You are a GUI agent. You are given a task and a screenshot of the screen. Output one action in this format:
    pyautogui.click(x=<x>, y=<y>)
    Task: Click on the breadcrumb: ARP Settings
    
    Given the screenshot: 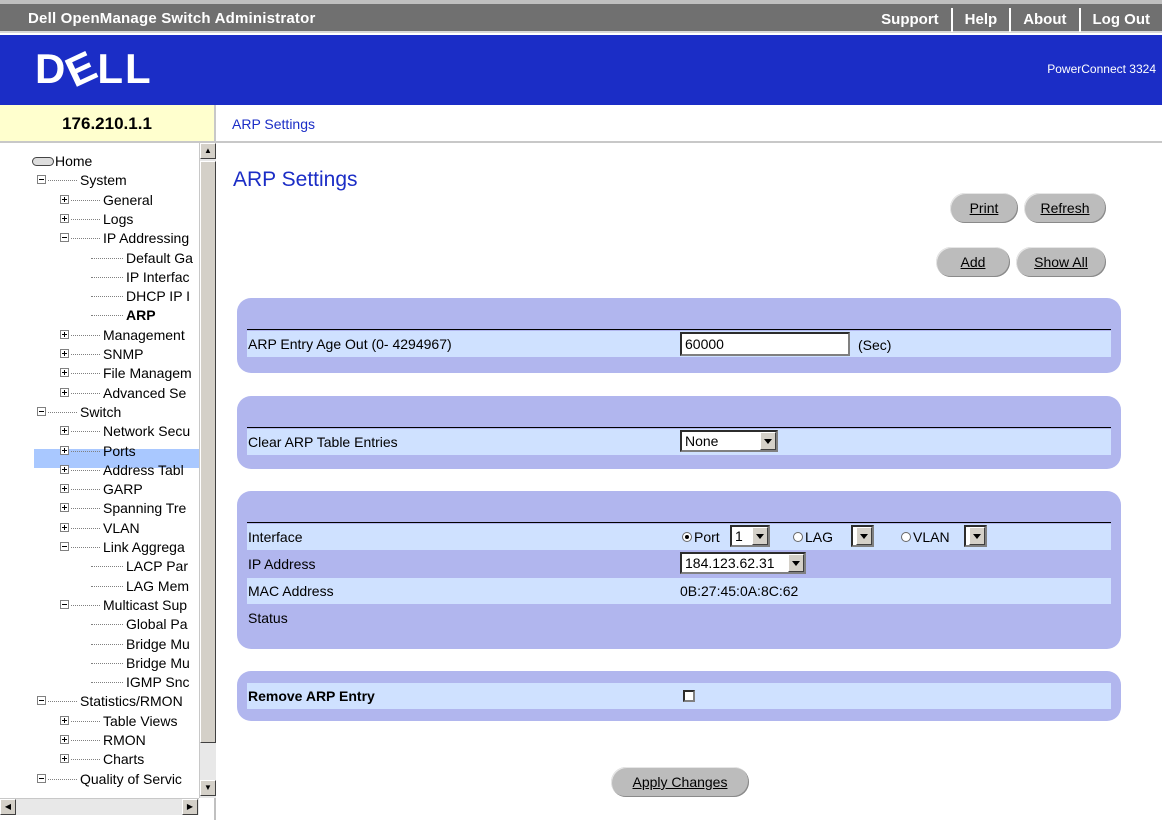 What is the action you would take?
    pyautogui.click(x=689, y=124)
    